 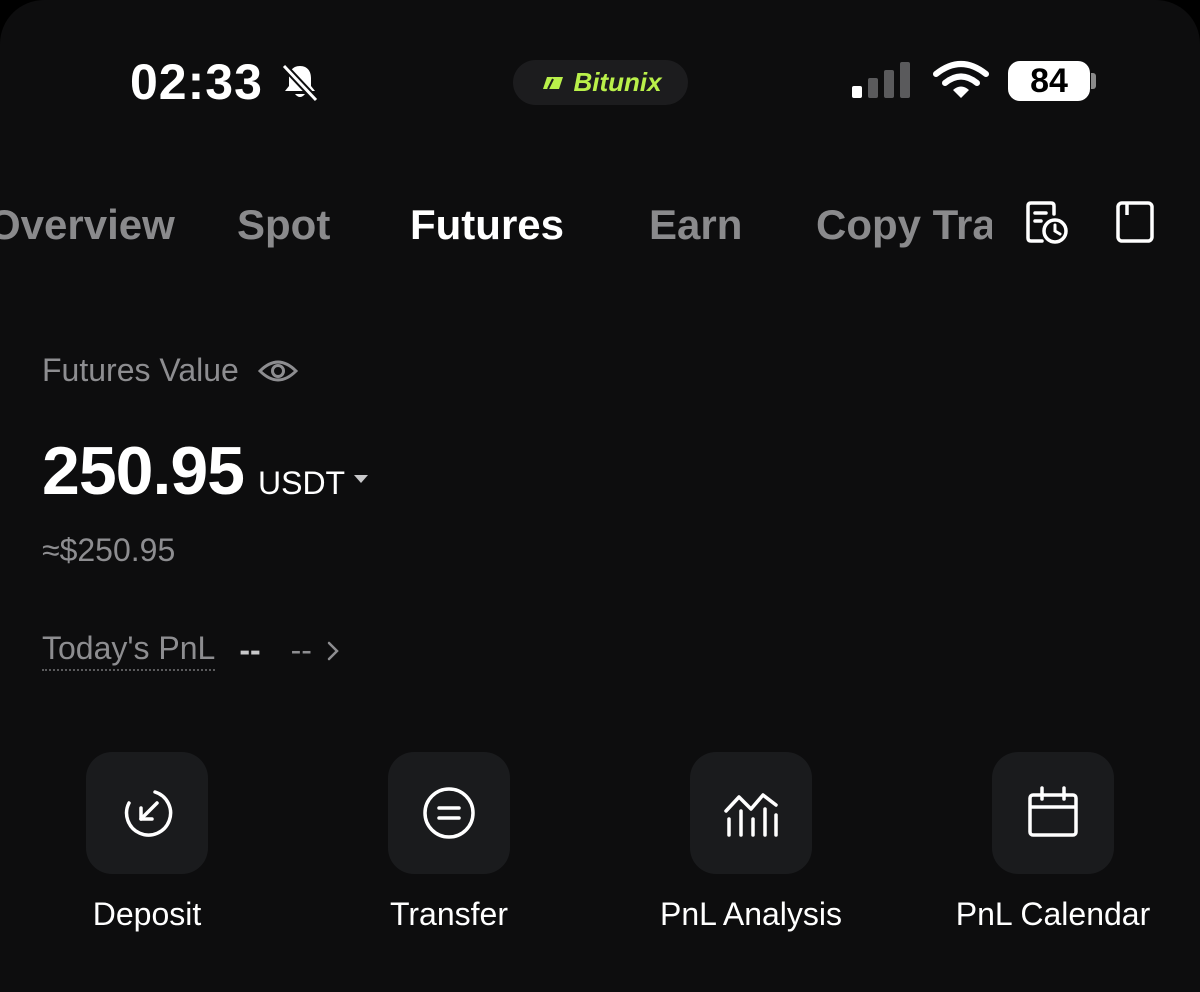 I want to click on analysis-chart-icon, so click(x=751, y=815).